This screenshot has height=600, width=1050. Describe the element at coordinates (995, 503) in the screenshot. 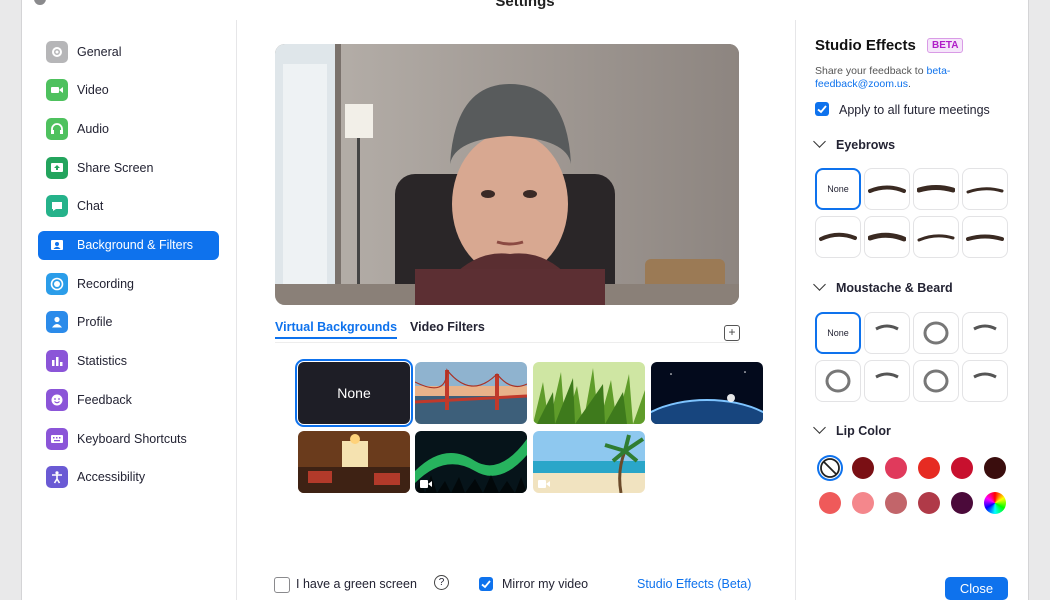

I see `lip-color-custom-icon` at that location.